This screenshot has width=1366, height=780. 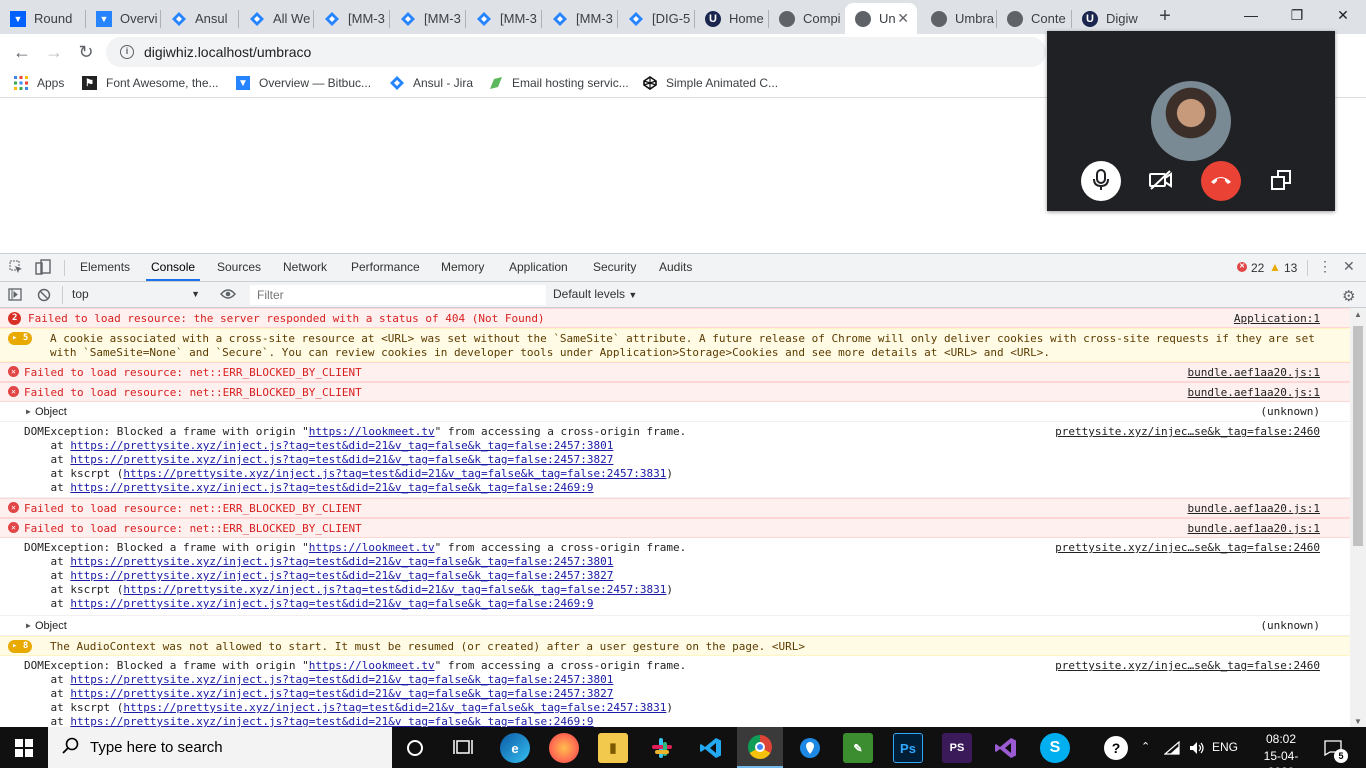 What do you see at coordinates (1197, 747) in the screenshot?
I see `volume-icon` at bounding box center [1197, 747].